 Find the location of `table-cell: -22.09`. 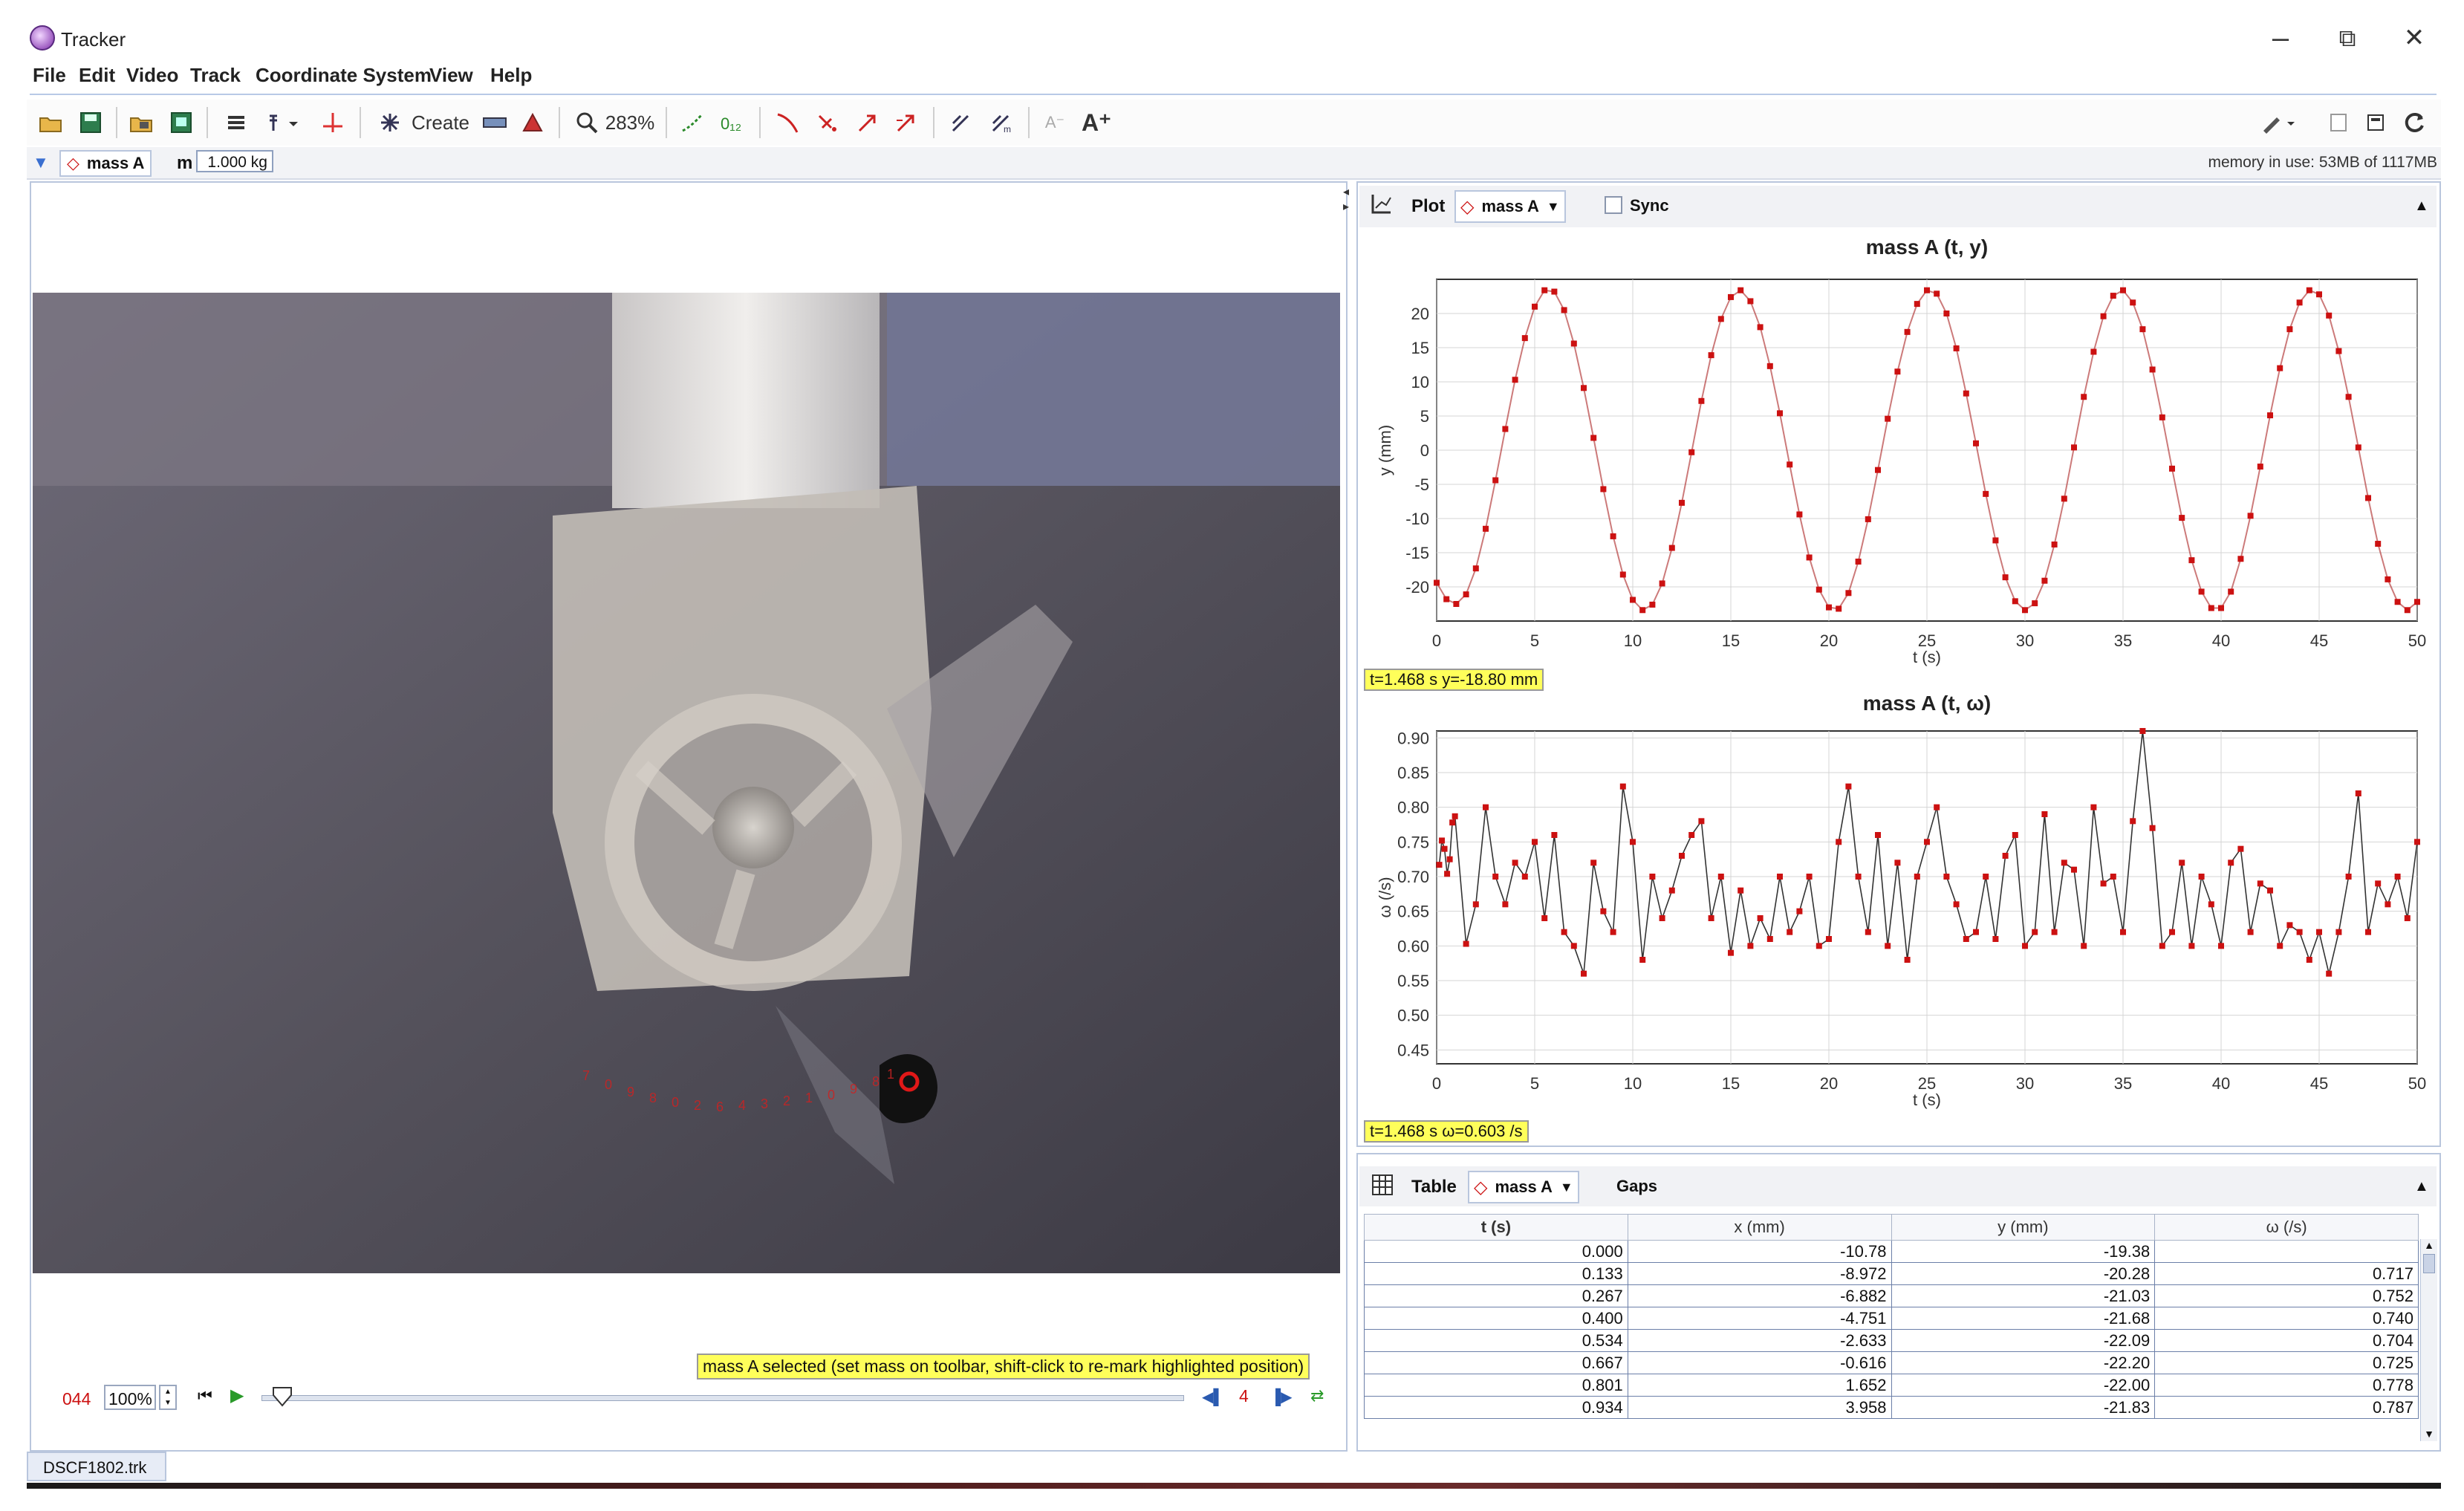

table-cell: -22.09 is located at coordinates (2023, 1340).